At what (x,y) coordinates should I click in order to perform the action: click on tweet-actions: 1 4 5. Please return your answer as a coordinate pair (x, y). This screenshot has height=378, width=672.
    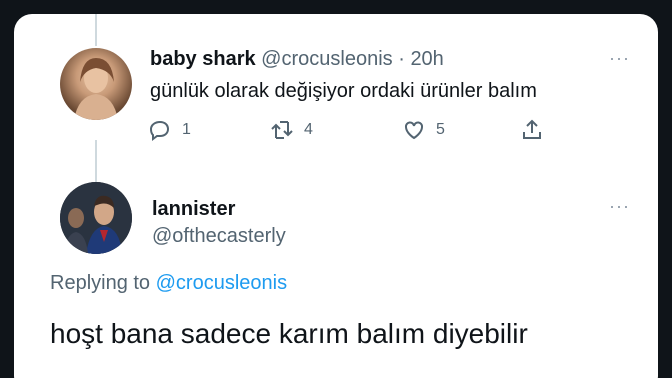
    Looking at the image, I should click on (348, 133).